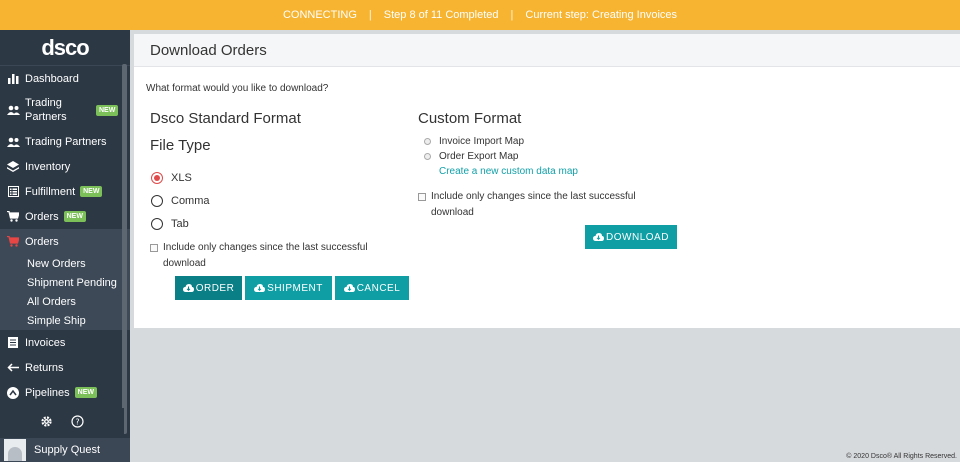 This screenshot has height=462, width=960. Describe the element at coordinates (65, 320) in the screenshot. I see `sidebar-subitem-simple-ship: Simple Ship` at that location.